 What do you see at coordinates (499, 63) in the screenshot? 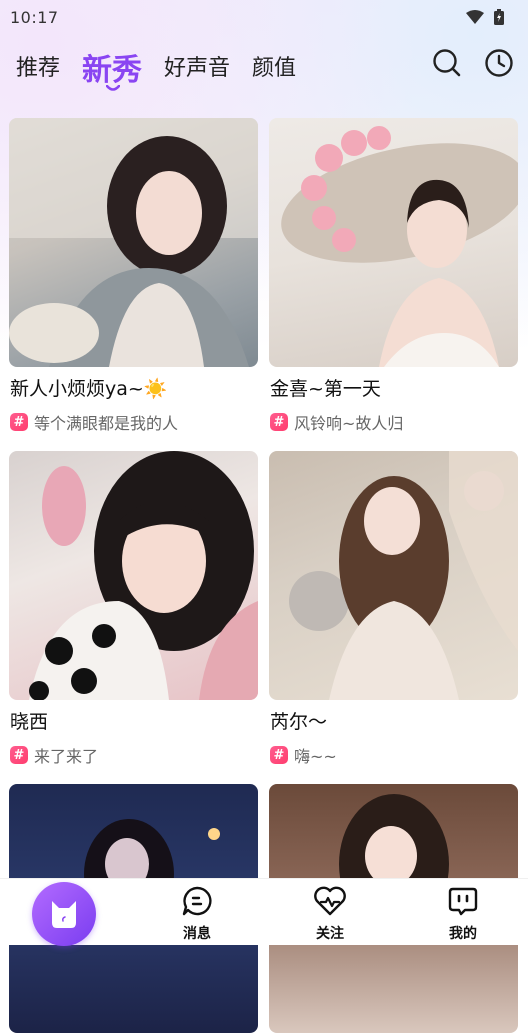
I see `history-clock-icon` at bounding box center [499, 63].